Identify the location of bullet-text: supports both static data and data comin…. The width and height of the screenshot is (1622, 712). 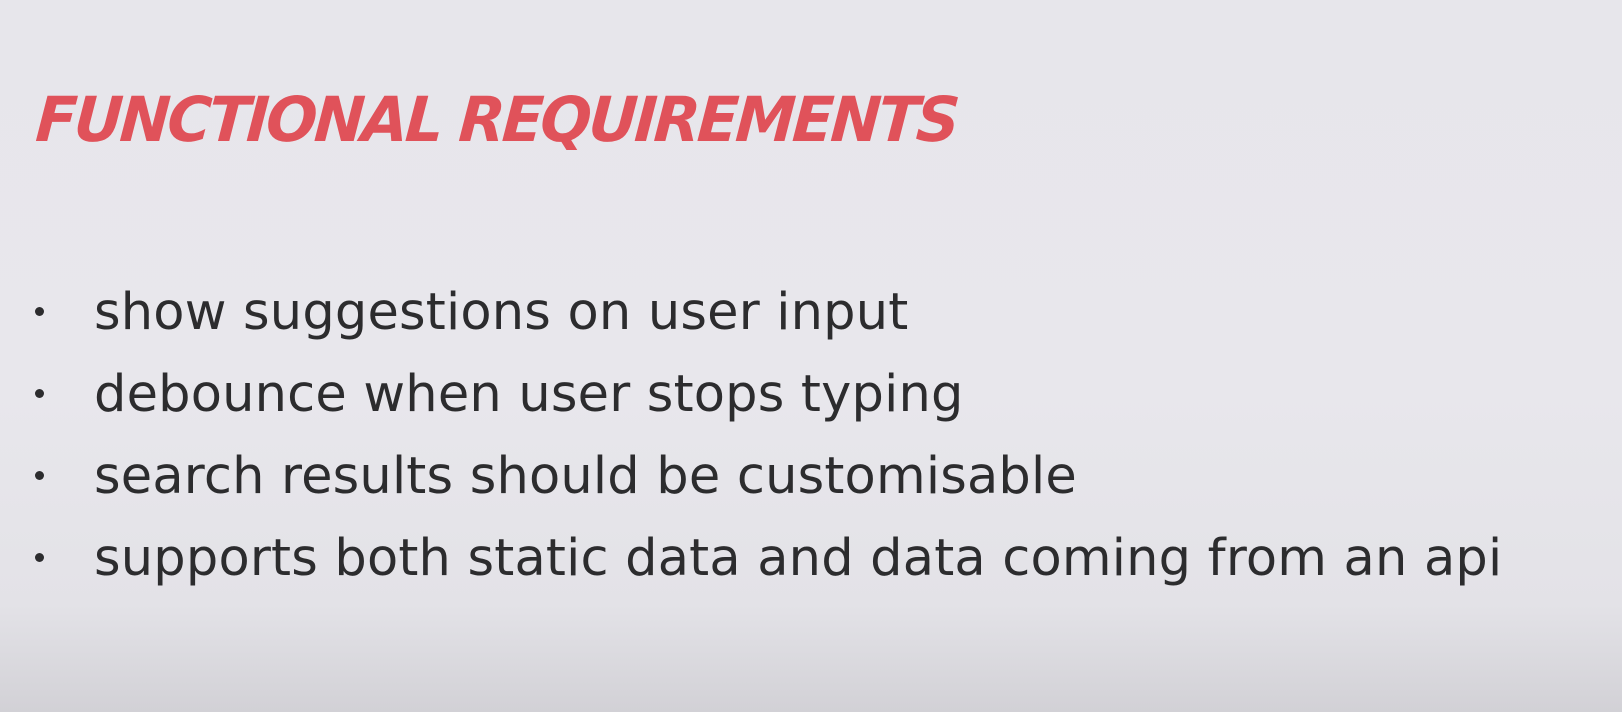
(798, 558).